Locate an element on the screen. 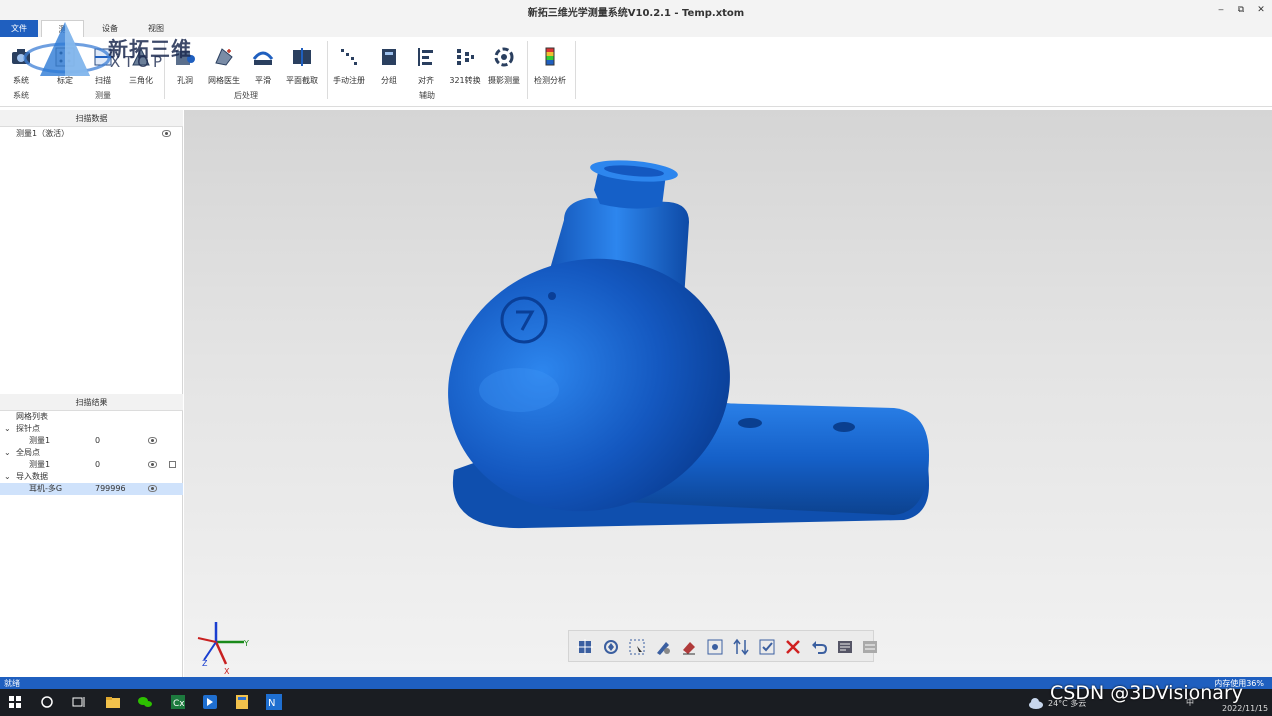  tree-leaf-count: 799996 is located at coordinates (110, 488).